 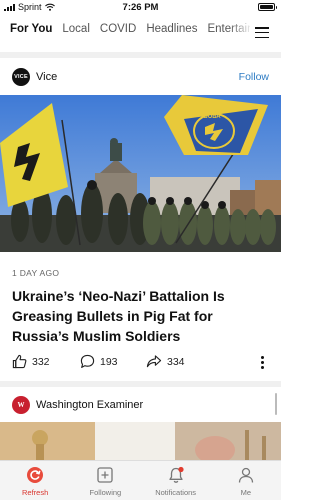 I want to click on tab-headlines: Headlines, so click(x=171, y=29).